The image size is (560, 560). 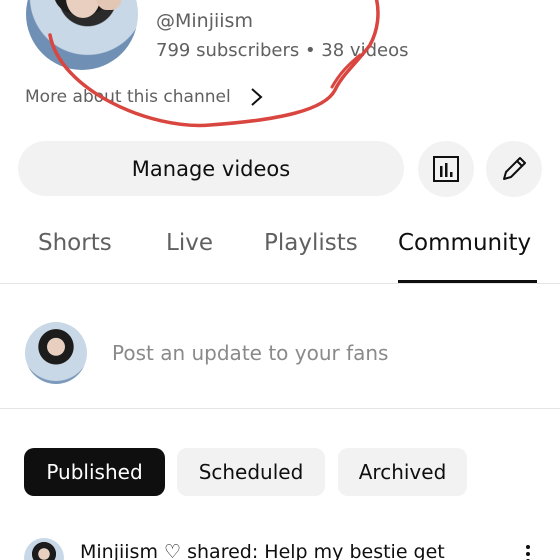 What do you see at coordinates (173, 550) in the screenshot?
I see `heart-icon: ♡` at bounding box center [173, 550].